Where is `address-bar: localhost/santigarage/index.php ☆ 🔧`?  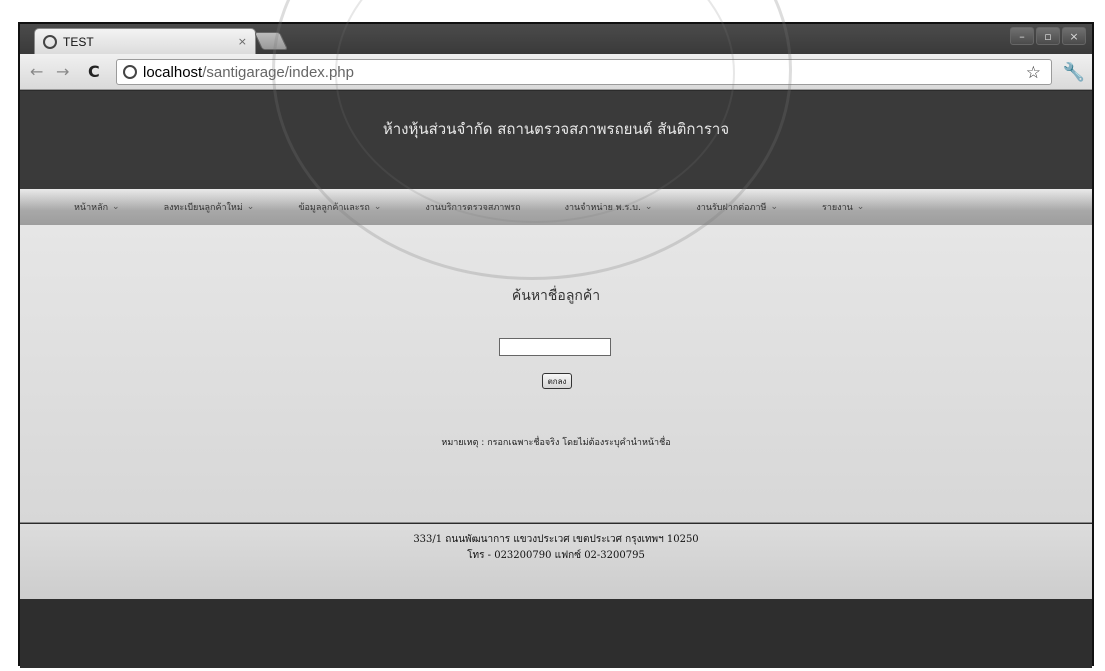 address-bar: localhost/santigarage/index.php ☆ 🔧 is located at coordinates (600, 72).